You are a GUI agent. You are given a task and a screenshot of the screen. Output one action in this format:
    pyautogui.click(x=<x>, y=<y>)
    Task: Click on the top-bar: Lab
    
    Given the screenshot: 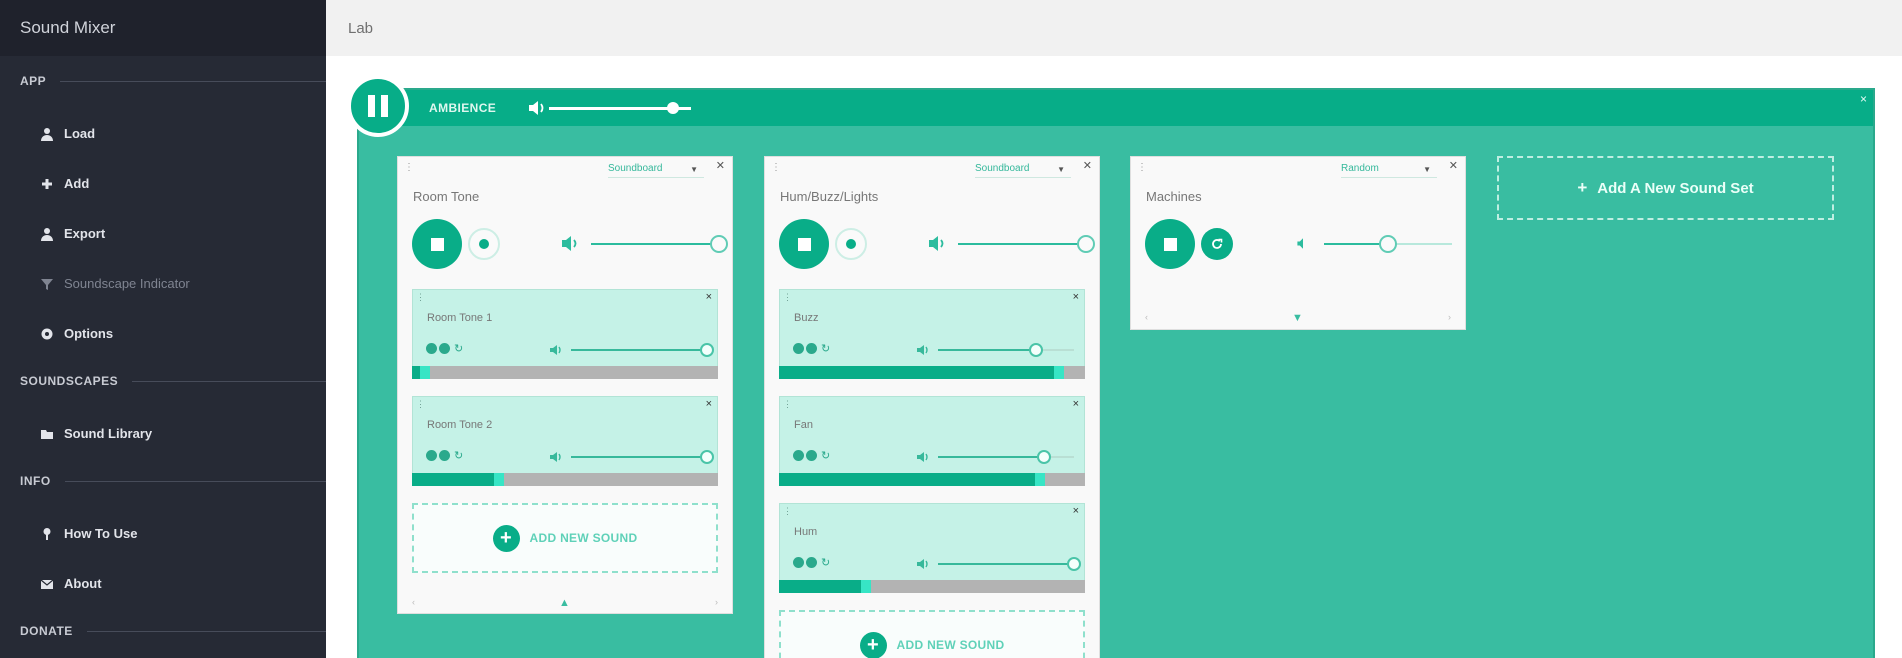 What is the action you would take?
    pyautogui.click(x=1114, y=28)
    